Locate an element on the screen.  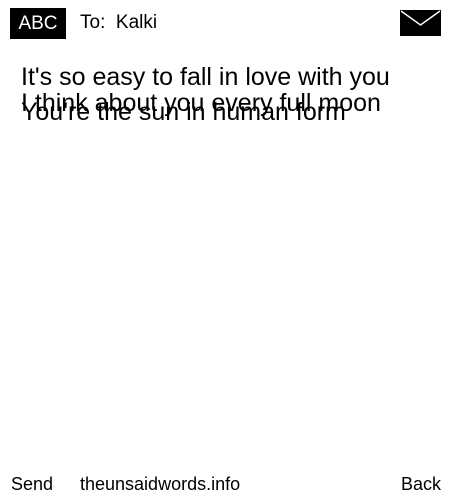
recipient-line: To: Kalki is located at coordinates (118, 23).